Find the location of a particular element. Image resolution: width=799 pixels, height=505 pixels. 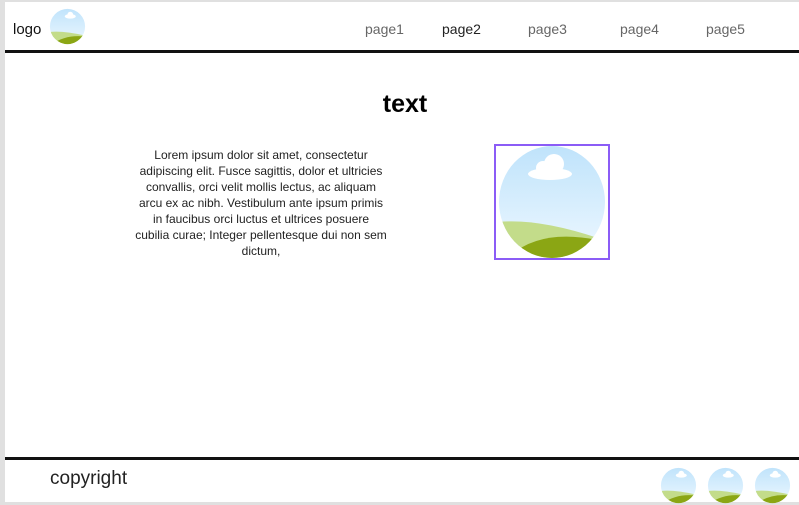

featured-image-selection is located at coordinates (552, 202).